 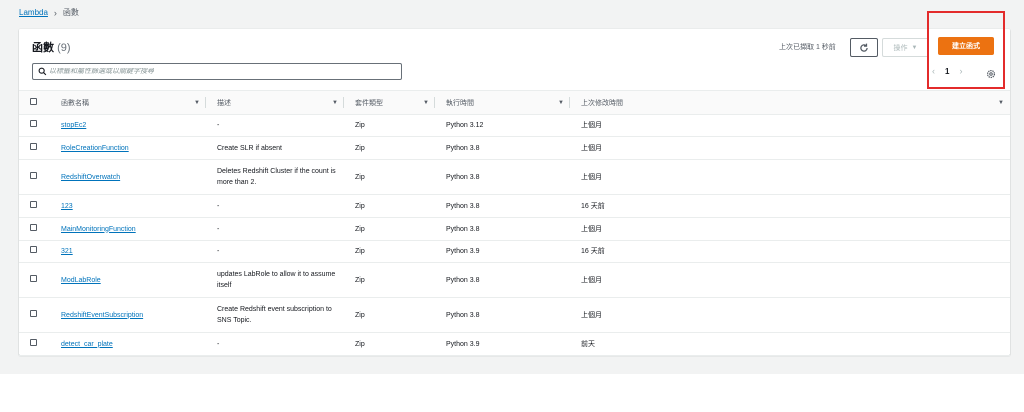 What do you see at coordinates (602, 103) in the screenshot?
I see `header-last-modified-label: 上次修改時間` at bounding box center [602, 103].